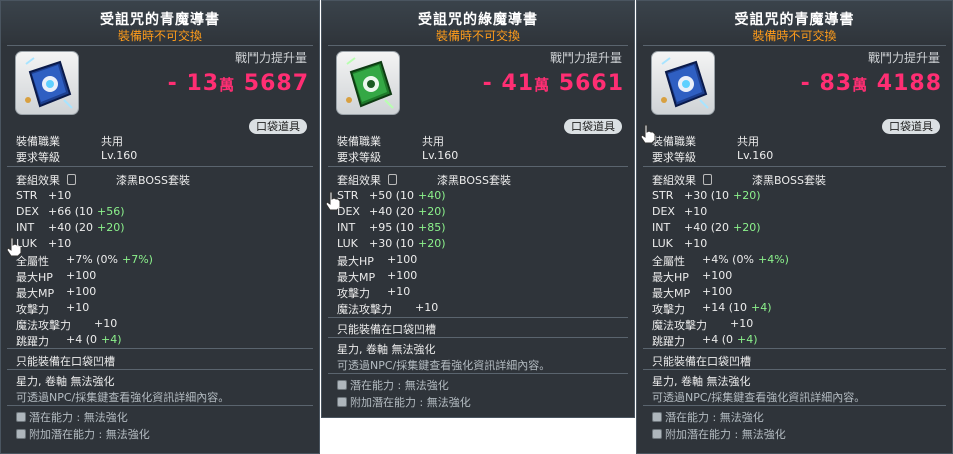  Describe the element at coordinates (739, 180) in the screenshot. I see `set-row: 套組效果 漆黑BOSS套裝` at that location.